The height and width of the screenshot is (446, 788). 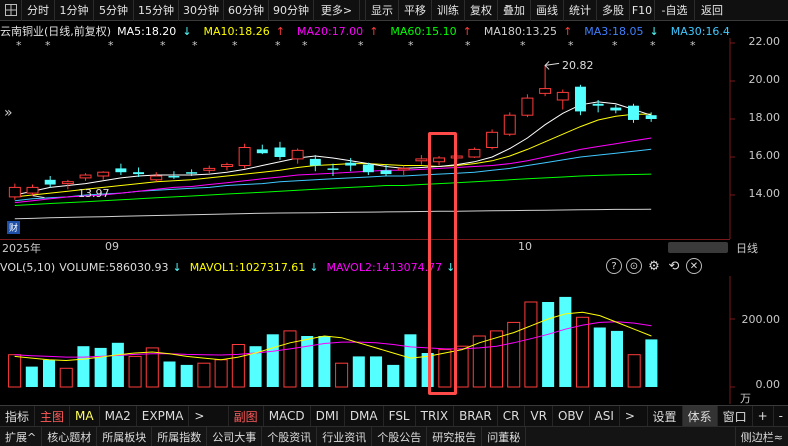 What do you see at coordinates (571, 416) in the screenshot?
I see `tab-obv: OBV` at bounding box center [571, 416].